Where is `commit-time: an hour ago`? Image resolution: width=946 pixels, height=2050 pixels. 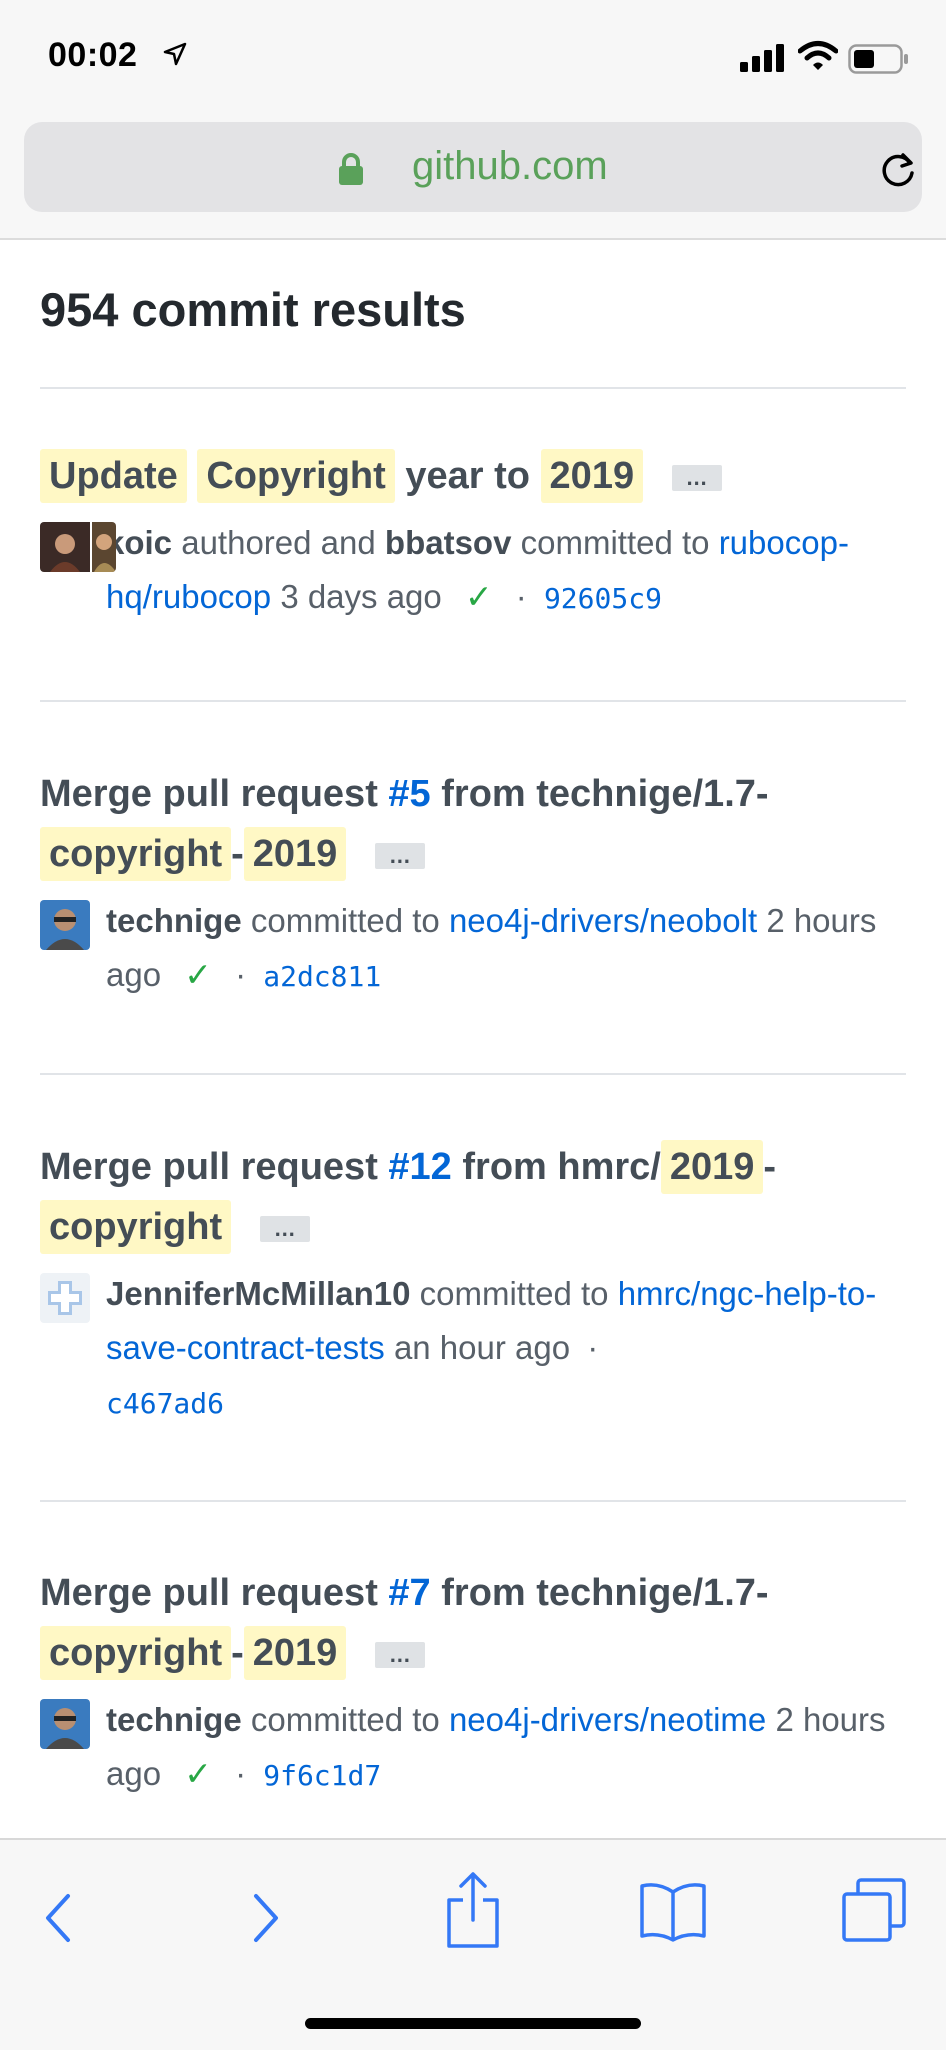 commit-time: an hour ago is located at coordinates (482, 1347).